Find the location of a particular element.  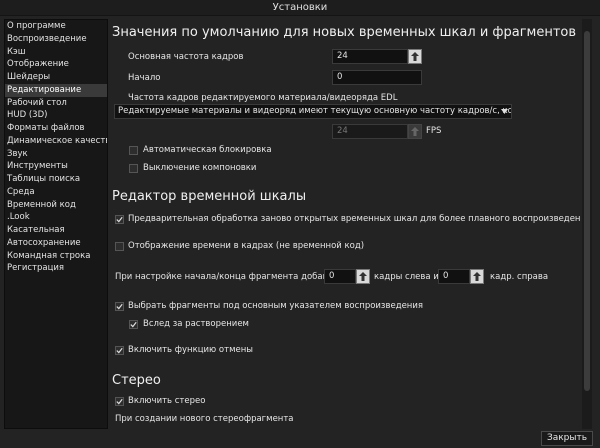

sidebar-item: Рабочий стол is located at coordinates (56, 103).